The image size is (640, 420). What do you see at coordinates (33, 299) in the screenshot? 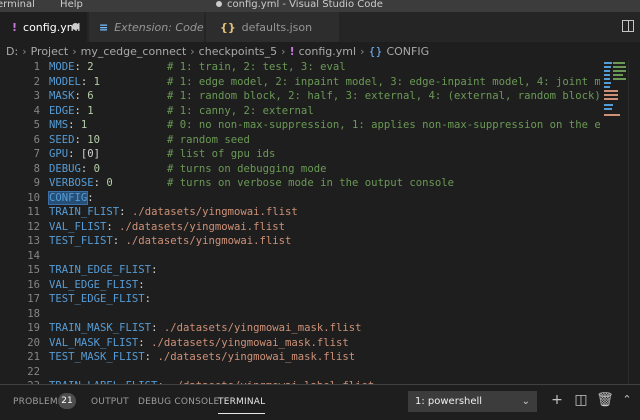
I see `line-number: 17` at bounding box center [33, 299].